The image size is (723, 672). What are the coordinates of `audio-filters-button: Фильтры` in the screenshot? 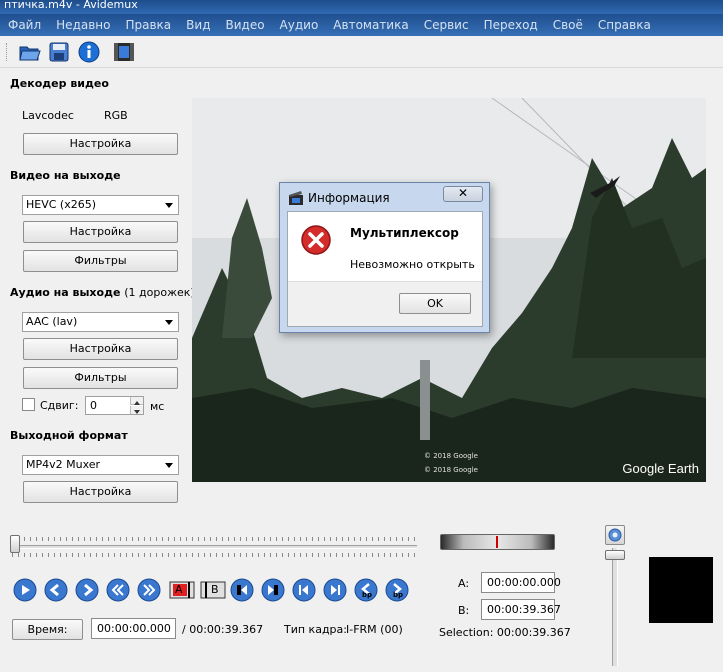 It's located at (100, 378).